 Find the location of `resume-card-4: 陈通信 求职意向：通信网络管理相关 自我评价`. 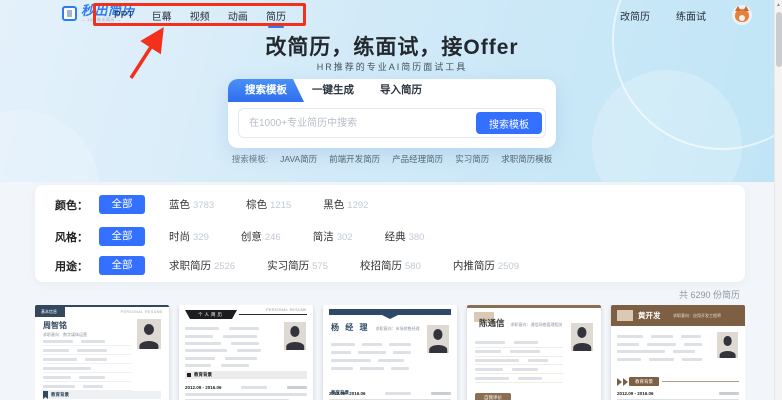

resume-card-4: 陈通信 求职意向：通信网络管理相关 自我评价 is located at coordinates (534, 352).